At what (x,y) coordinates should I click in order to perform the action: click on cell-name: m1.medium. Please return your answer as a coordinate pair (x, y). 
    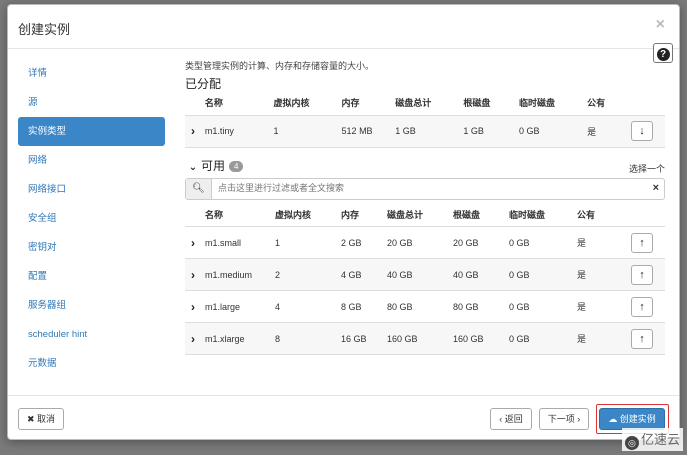
    Looking at the image, I should click on (240, 274).